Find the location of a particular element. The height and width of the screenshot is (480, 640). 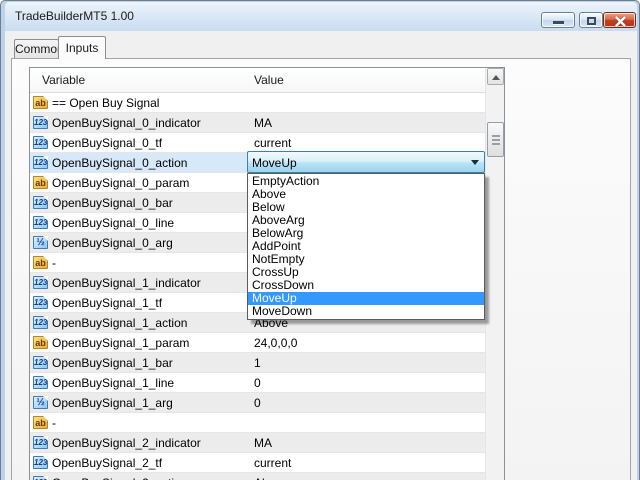

column-header-value: Value is located at coordinates (269, 80).